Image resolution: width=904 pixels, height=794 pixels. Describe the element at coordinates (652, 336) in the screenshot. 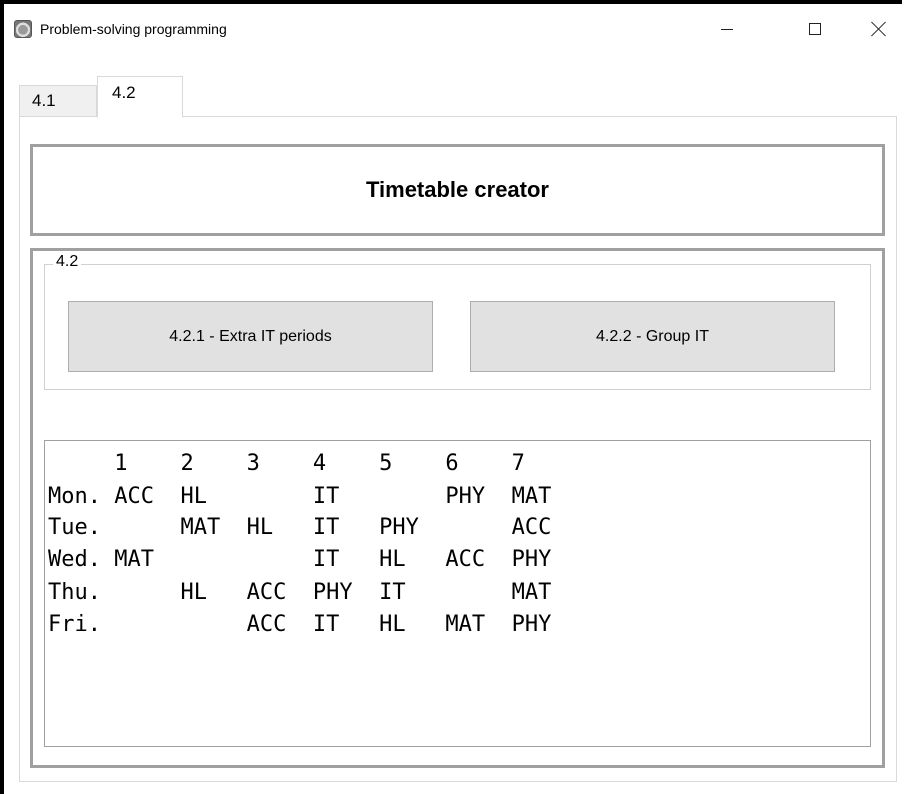

I see `group-it-button: 4.2.2 - Group IT` at that location.